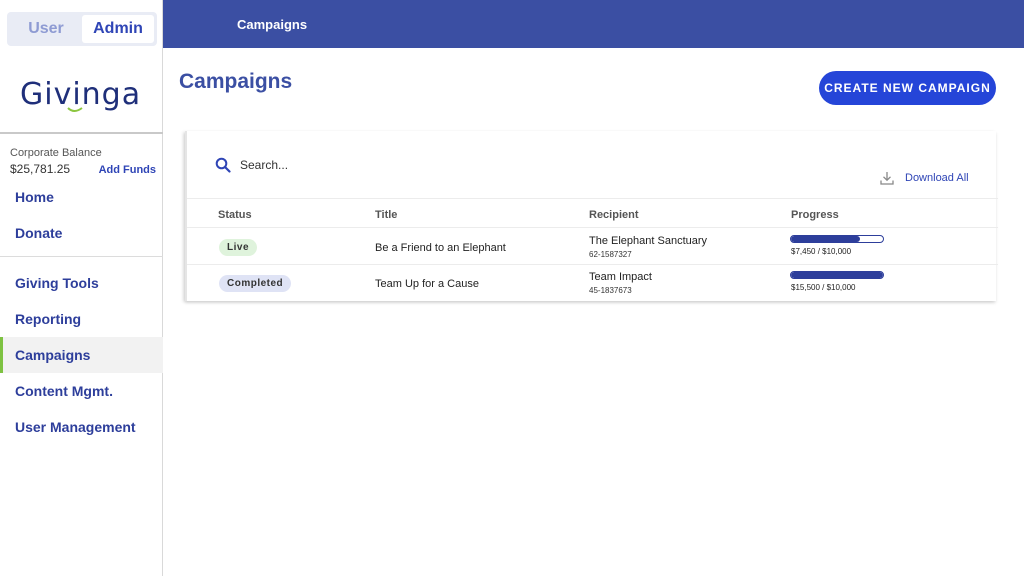 The image size is (1024, 576). Describe the element at coordinates (614, 215) in the screenshot. I see `column-header-recipient: Recipient` at that location.